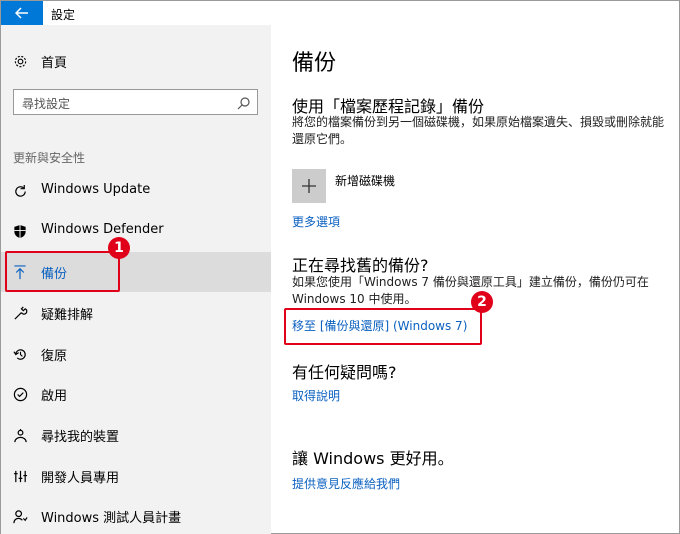  Describe the element at coordinates (478, 130) in the screenshot. I see `file-history-description: 將您的檔案備份到另一個磁碟機，如果原始檔案遺失、損毀或刪除就能還原它們。` at that location.